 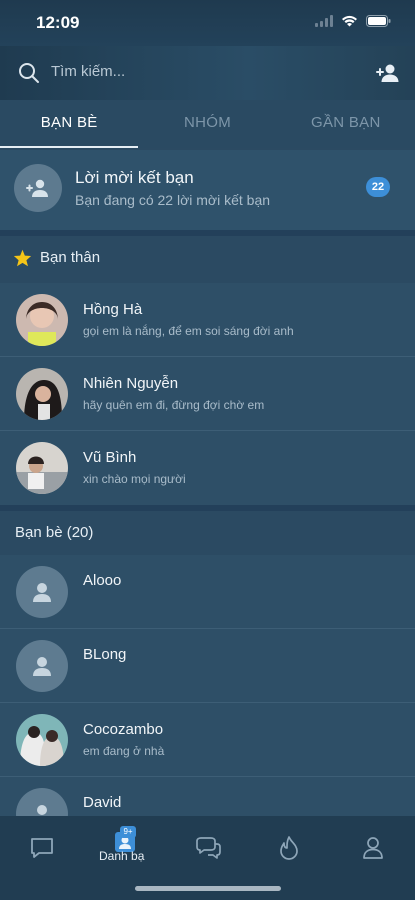 I want to click on chat-bubbles-icon, so click(x=208, y=848).